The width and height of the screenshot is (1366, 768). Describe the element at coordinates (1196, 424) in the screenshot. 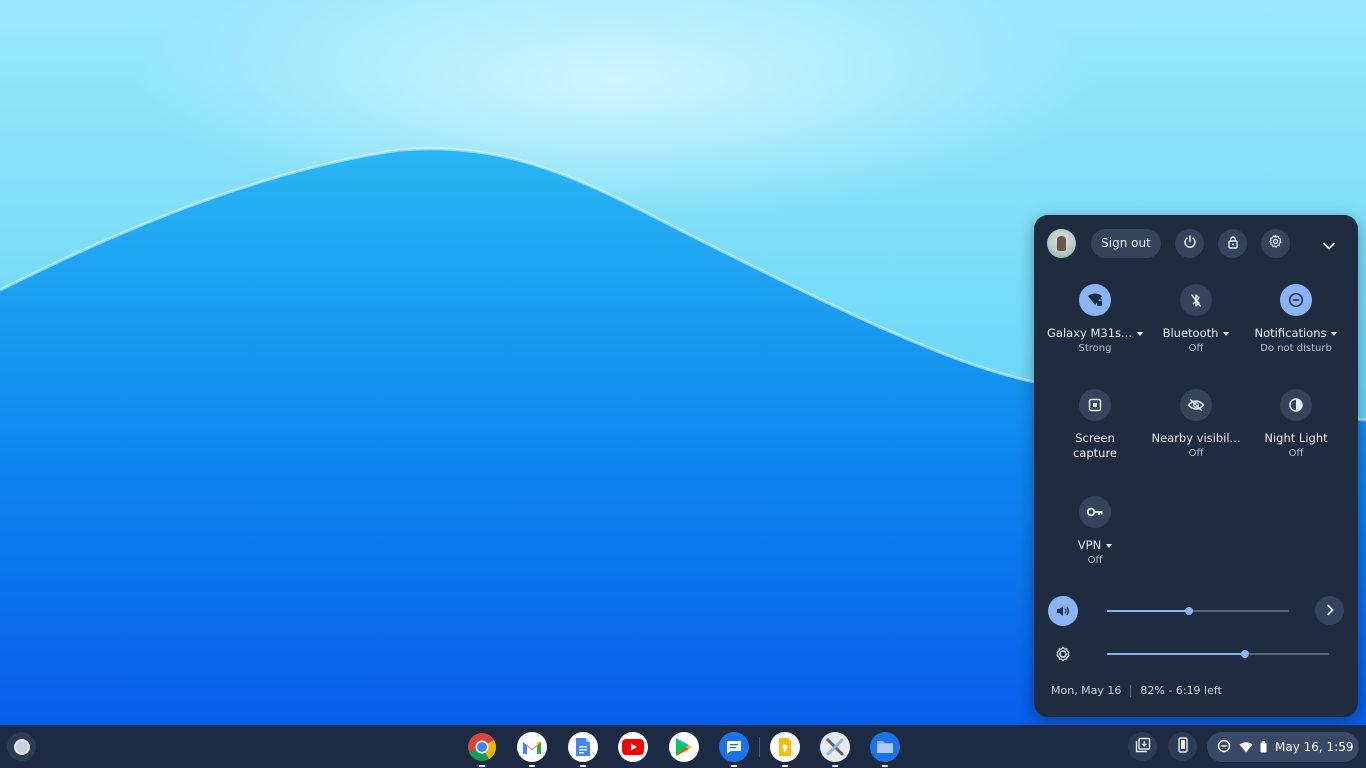

I see `nearby-visibility-tile: Nearby visibil... Off` at that location.